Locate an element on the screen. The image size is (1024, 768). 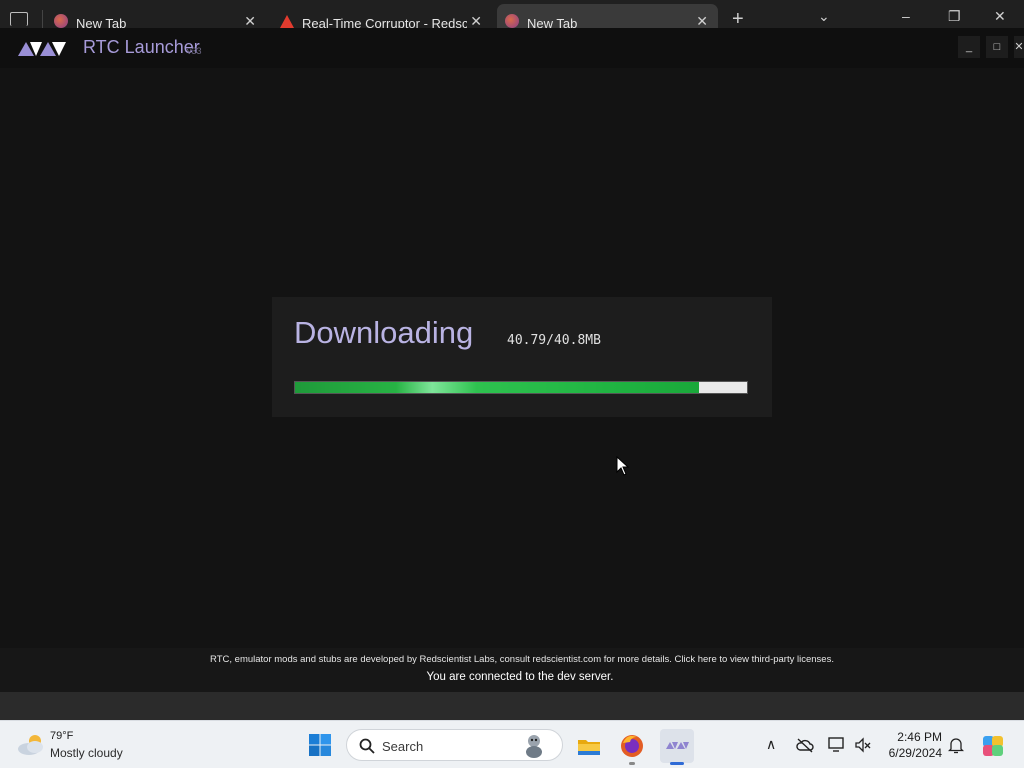
weather-desc: Mostly cloudy is located at coordinates (86, 753).